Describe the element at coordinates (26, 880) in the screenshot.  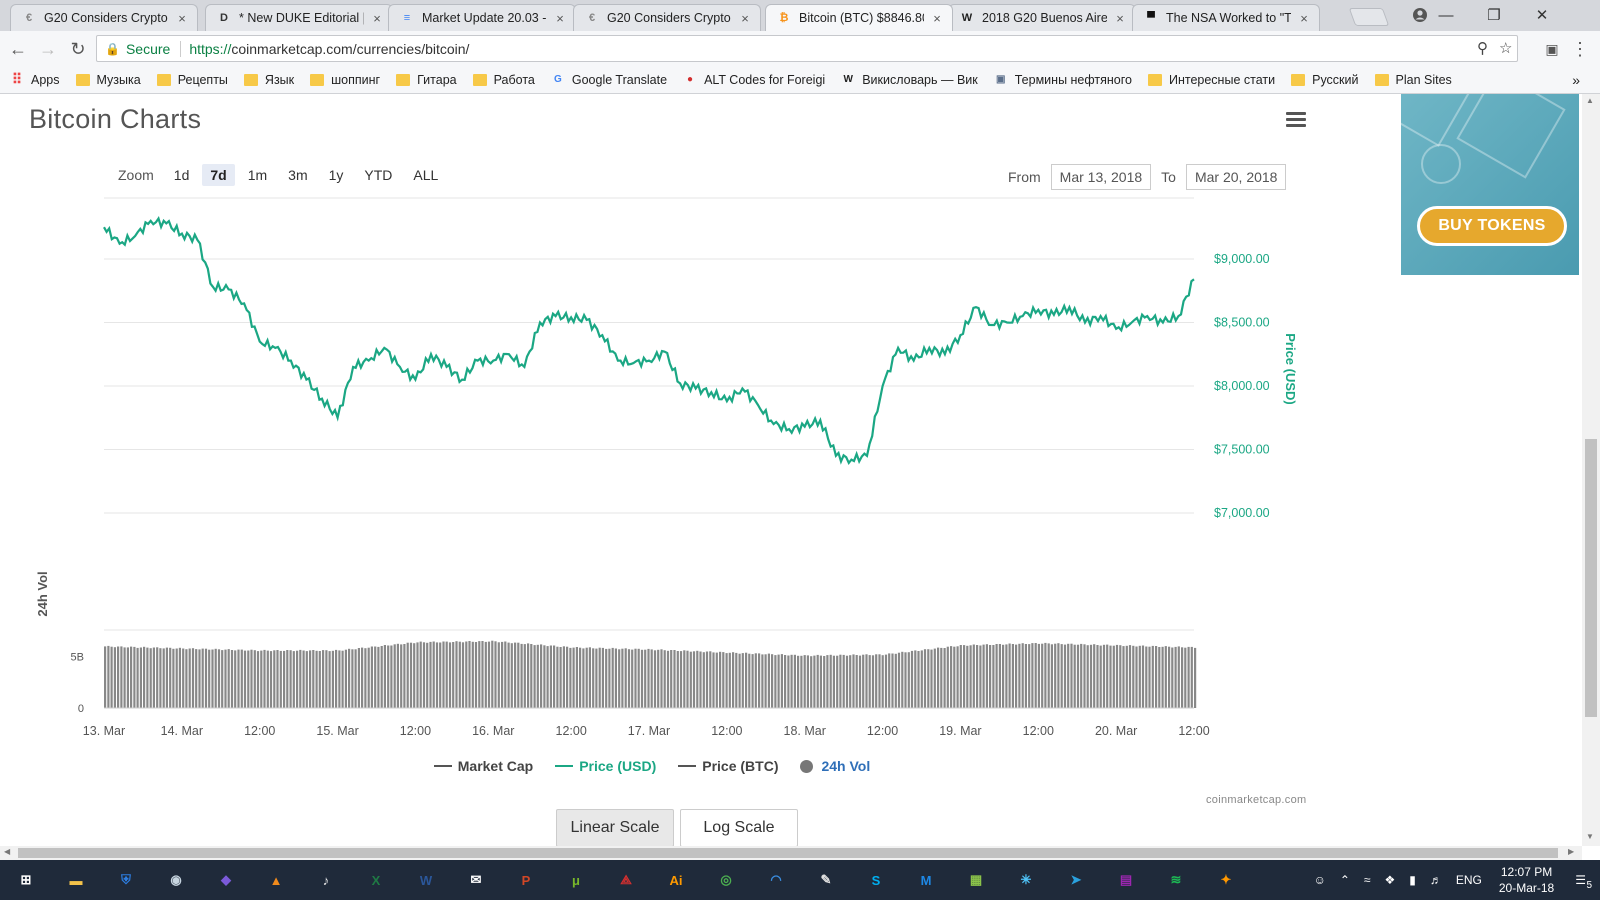
I see `windows-start-icon: ⊞` at that location.